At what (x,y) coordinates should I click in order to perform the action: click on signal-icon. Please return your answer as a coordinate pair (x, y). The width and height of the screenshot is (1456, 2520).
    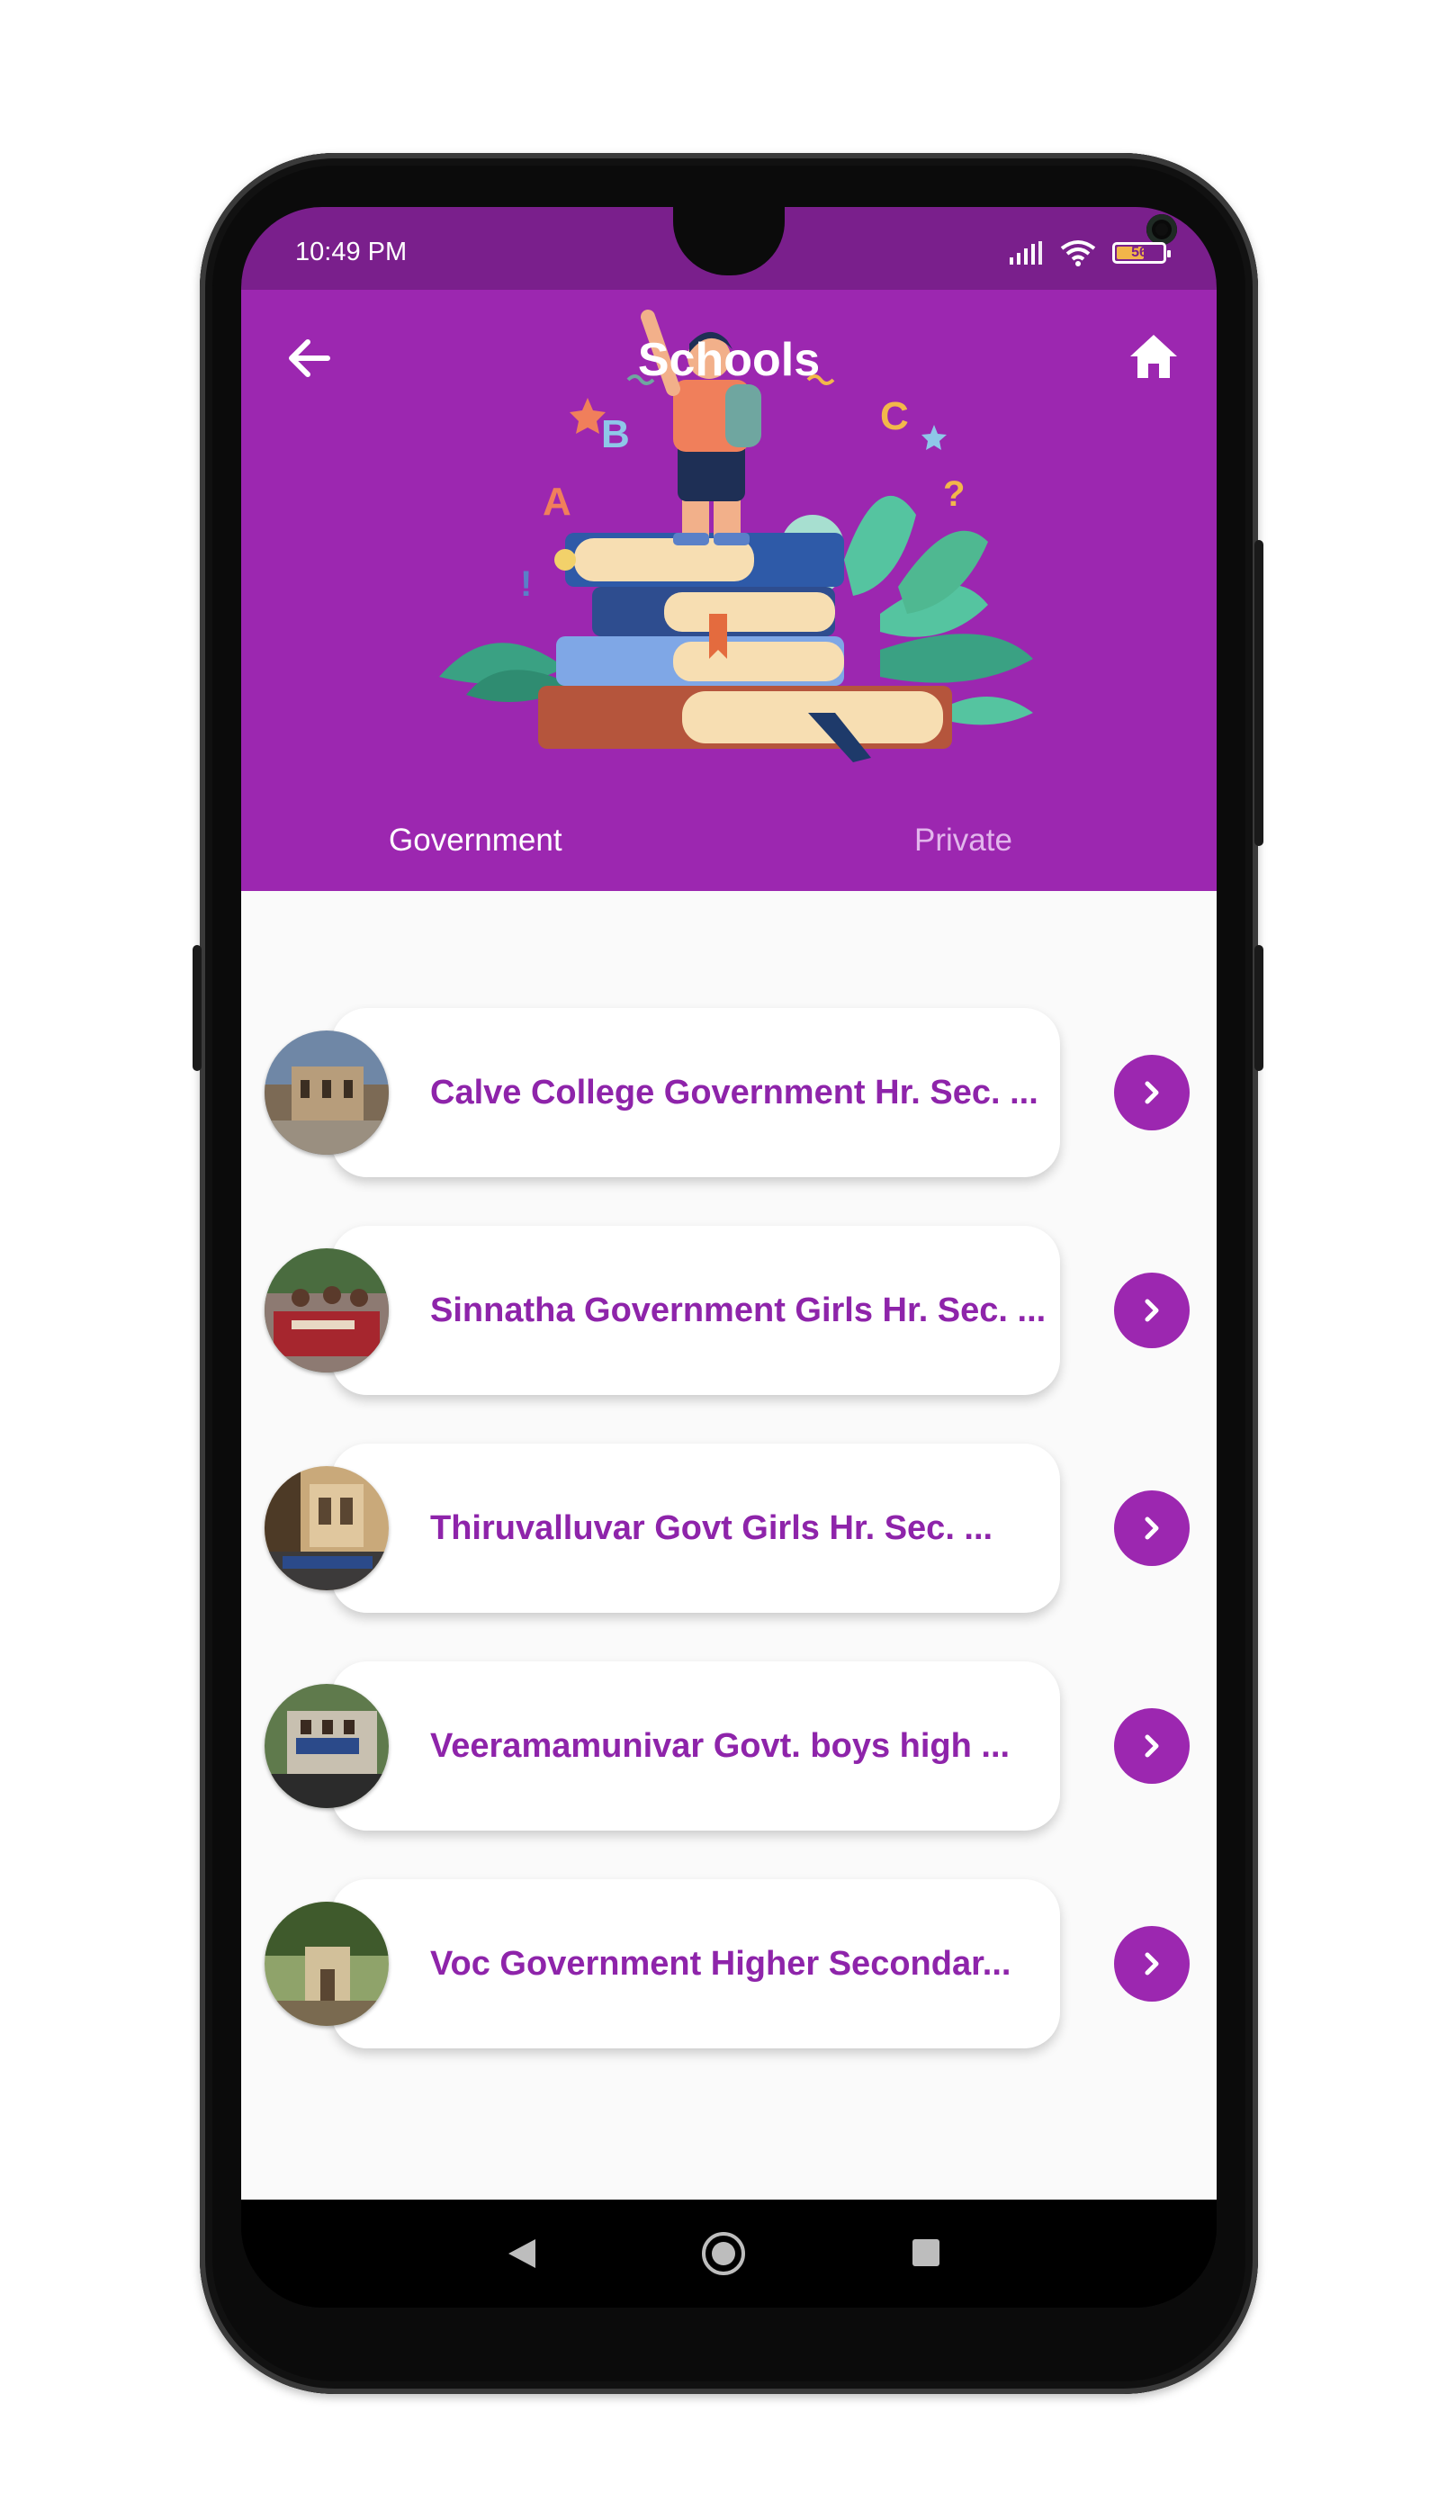
    Looking at the image, I should click on (1026, 253).